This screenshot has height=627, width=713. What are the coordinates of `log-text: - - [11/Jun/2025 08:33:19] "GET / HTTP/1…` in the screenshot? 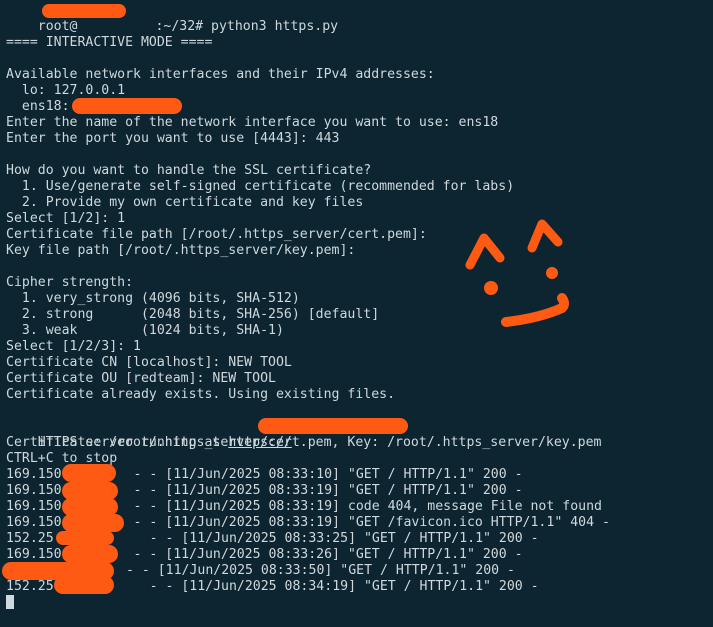 It's located at (324, 490).